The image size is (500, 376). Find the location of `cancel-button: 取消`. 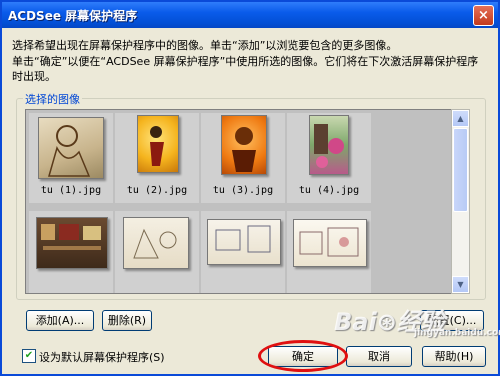

cancel-button: 取消 is located at coordinates (379, 356).